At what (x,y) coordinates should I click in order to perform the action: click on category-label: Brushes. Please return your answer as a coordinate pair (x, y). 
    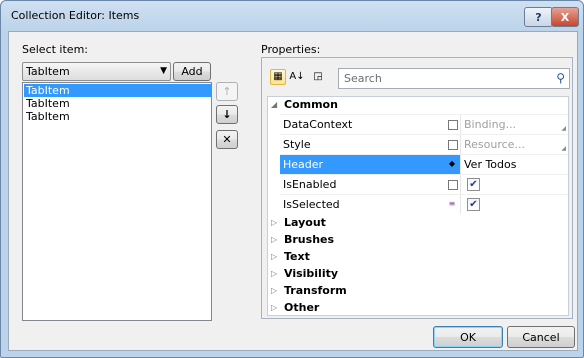
    Looking at the image, I should click on (309, 239).